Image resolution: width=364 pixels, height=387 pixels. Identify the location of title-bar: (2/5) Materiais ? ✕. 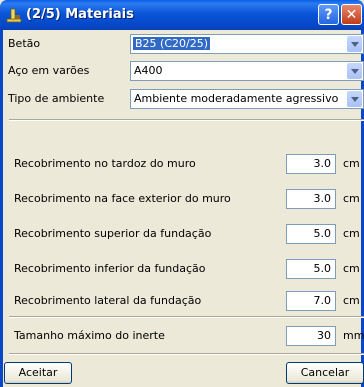
(182, 15).